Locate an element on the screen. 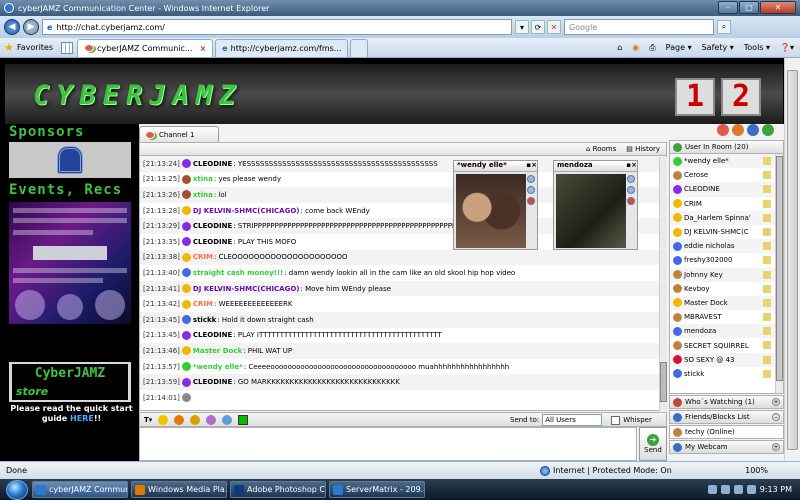 The width and height of the screenshot is (800, 500). settings-icon is located at coordinates (753, 130).